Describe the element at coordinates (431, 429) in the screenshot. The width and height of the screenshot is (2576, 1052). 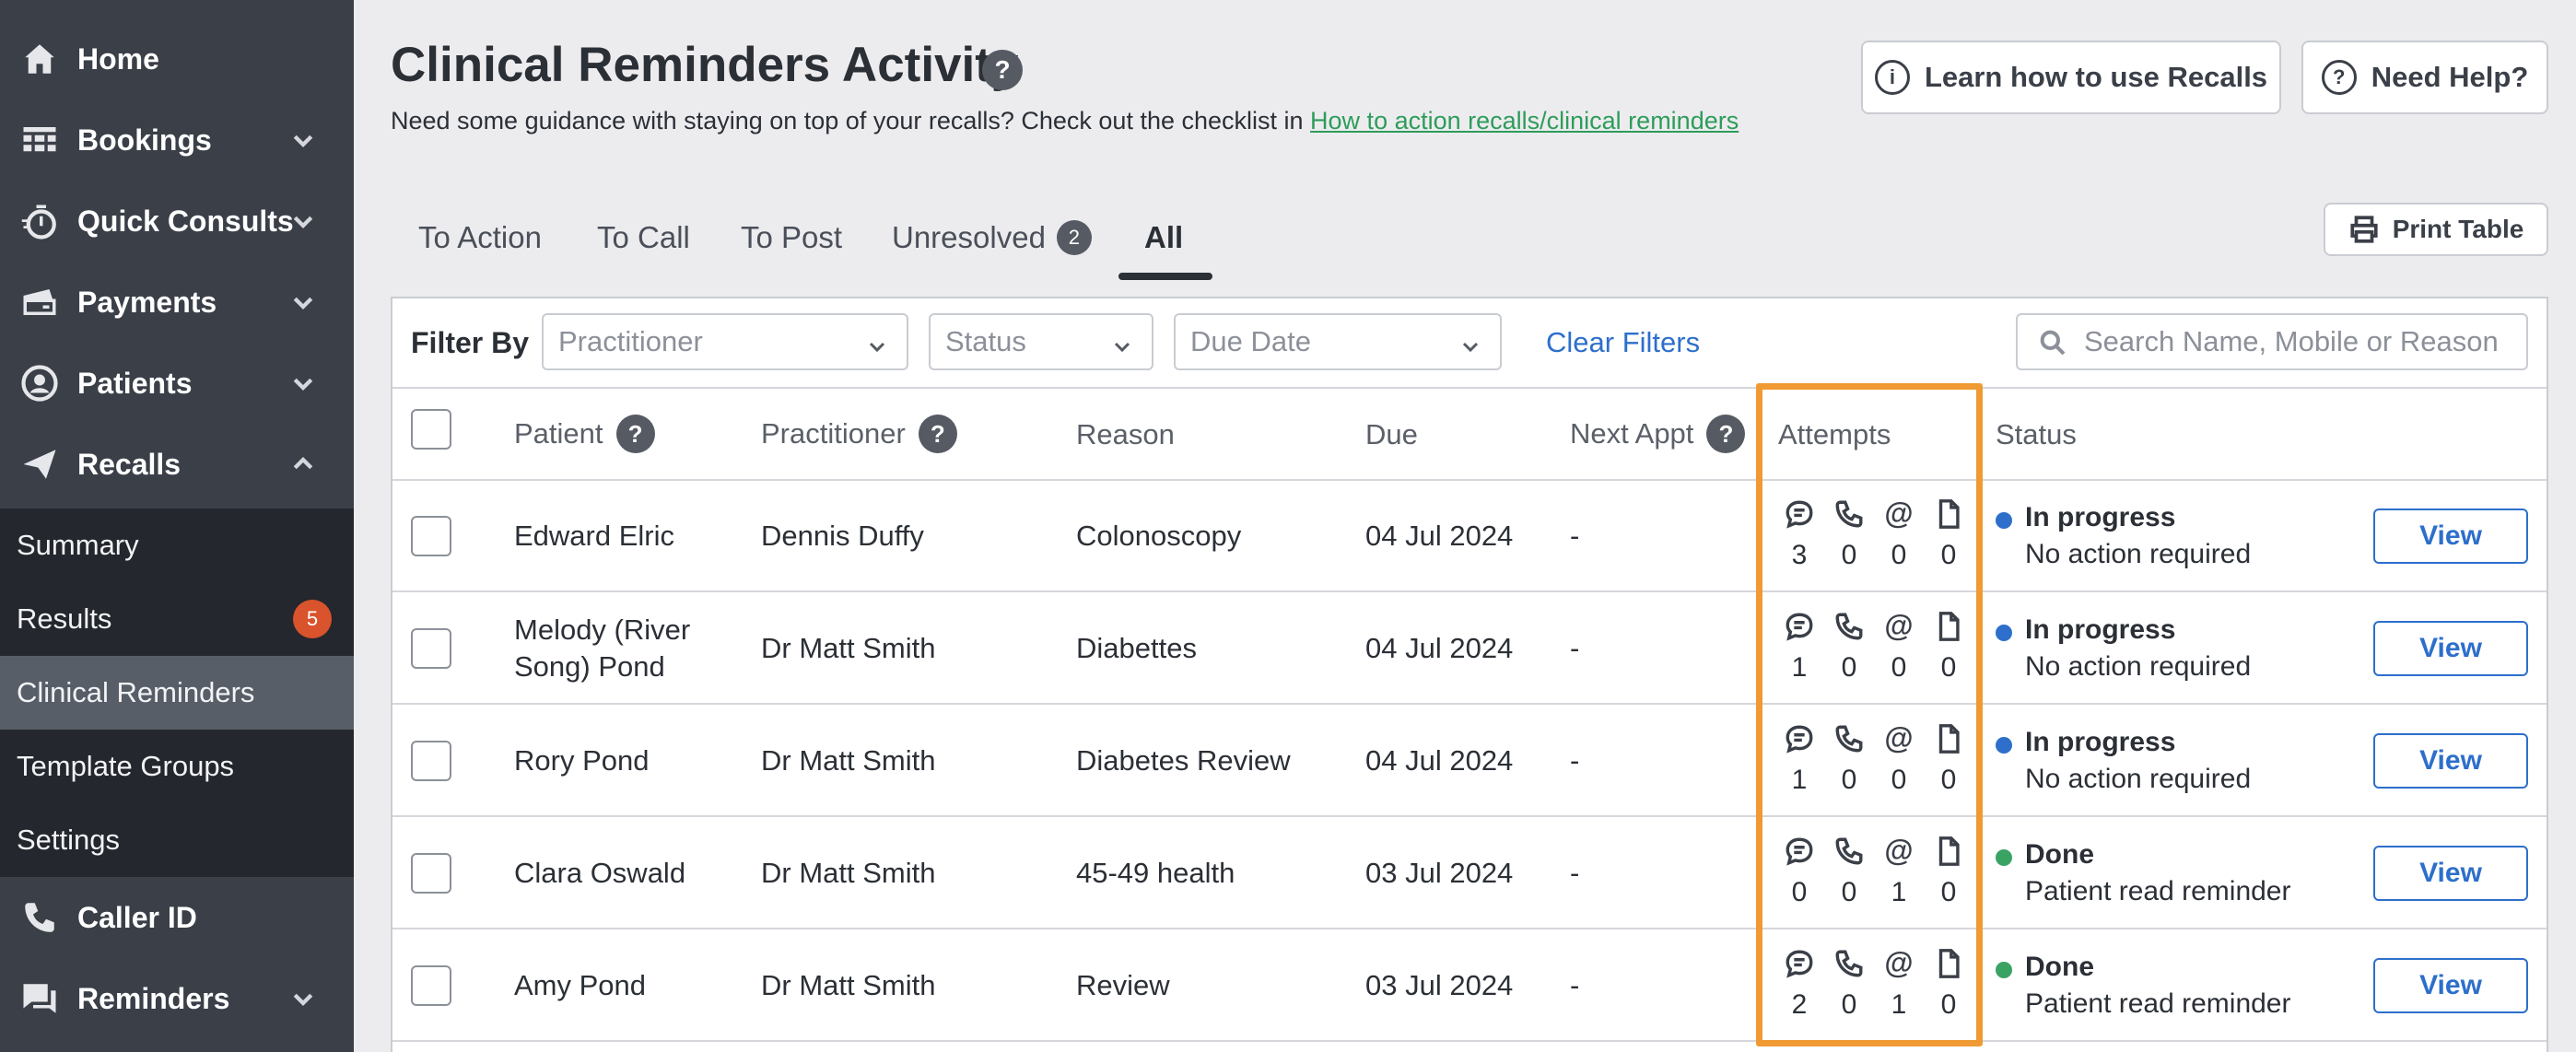
I see `select-all-checkbox` at that location.